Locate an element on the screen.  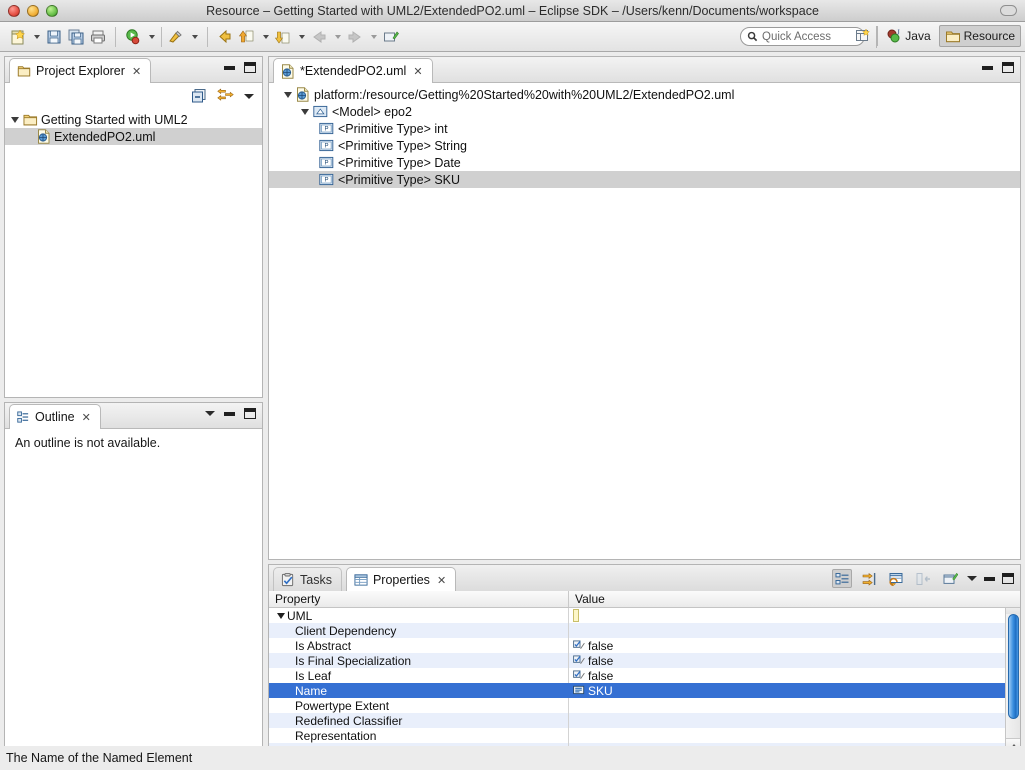
new-properties-tab-icon is located at coordinates (950, 578).